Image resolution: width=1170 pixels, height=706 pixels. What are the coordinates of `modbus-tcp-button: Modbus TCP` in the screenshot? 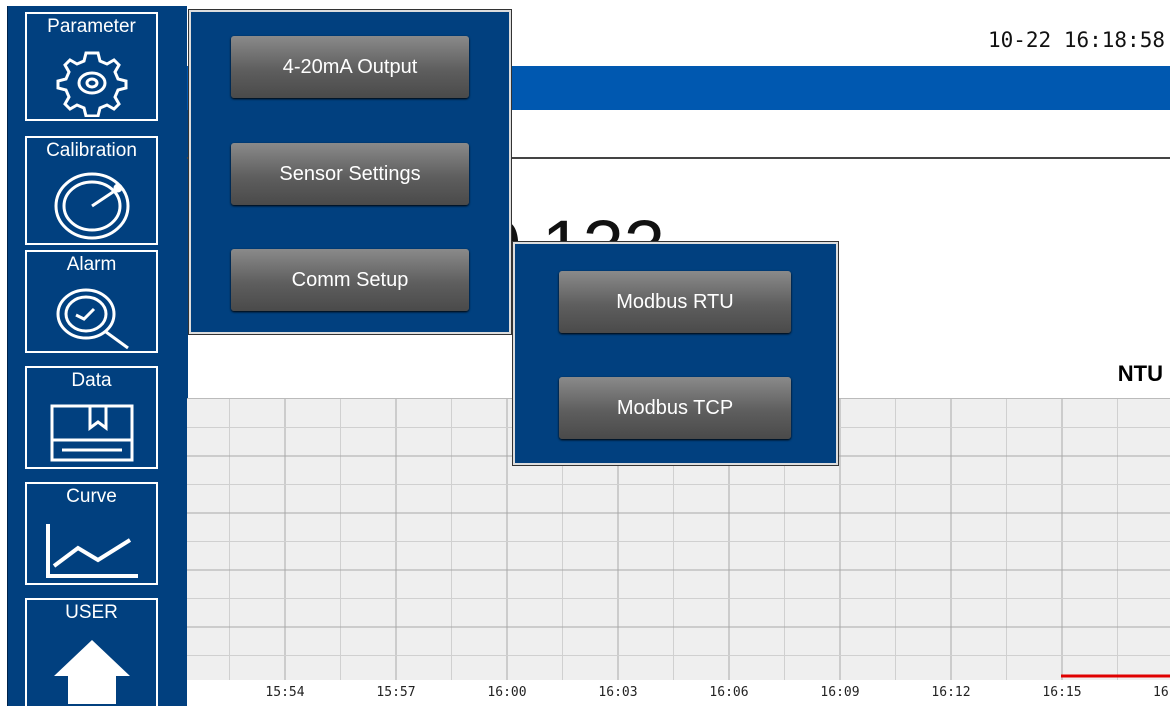 It's located at (675, 408).